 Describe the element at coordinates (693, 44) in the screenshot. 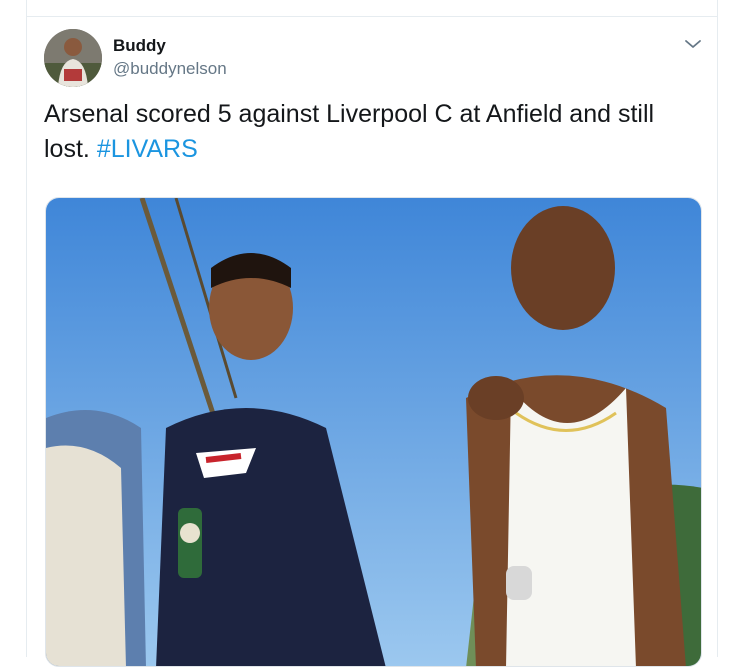

I see `chevron-down-icon` at that location.